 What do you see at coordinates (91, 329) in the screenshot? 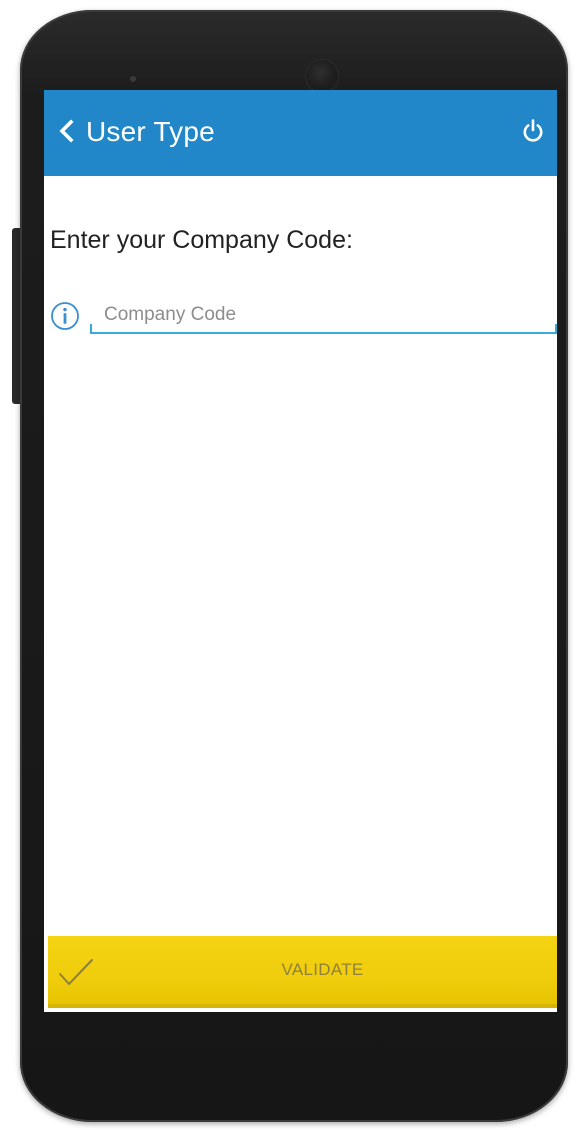
I see `input-underline-left-tick` at bounding box center [91, 329].